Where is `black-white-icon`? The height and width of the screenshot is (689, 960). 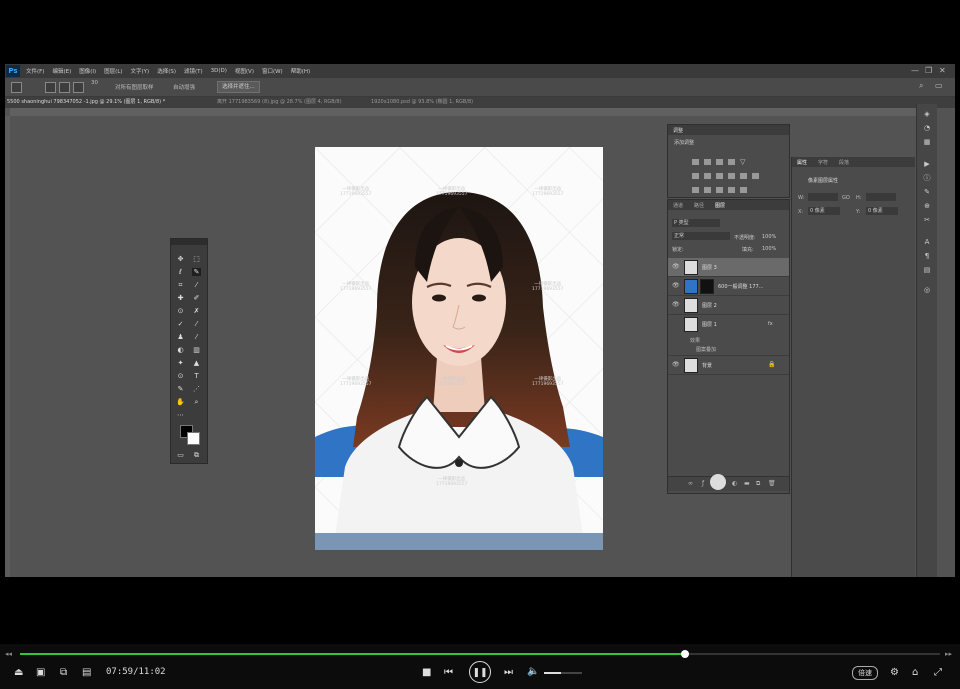 black-white-icon is located at coordinates (719, 176).